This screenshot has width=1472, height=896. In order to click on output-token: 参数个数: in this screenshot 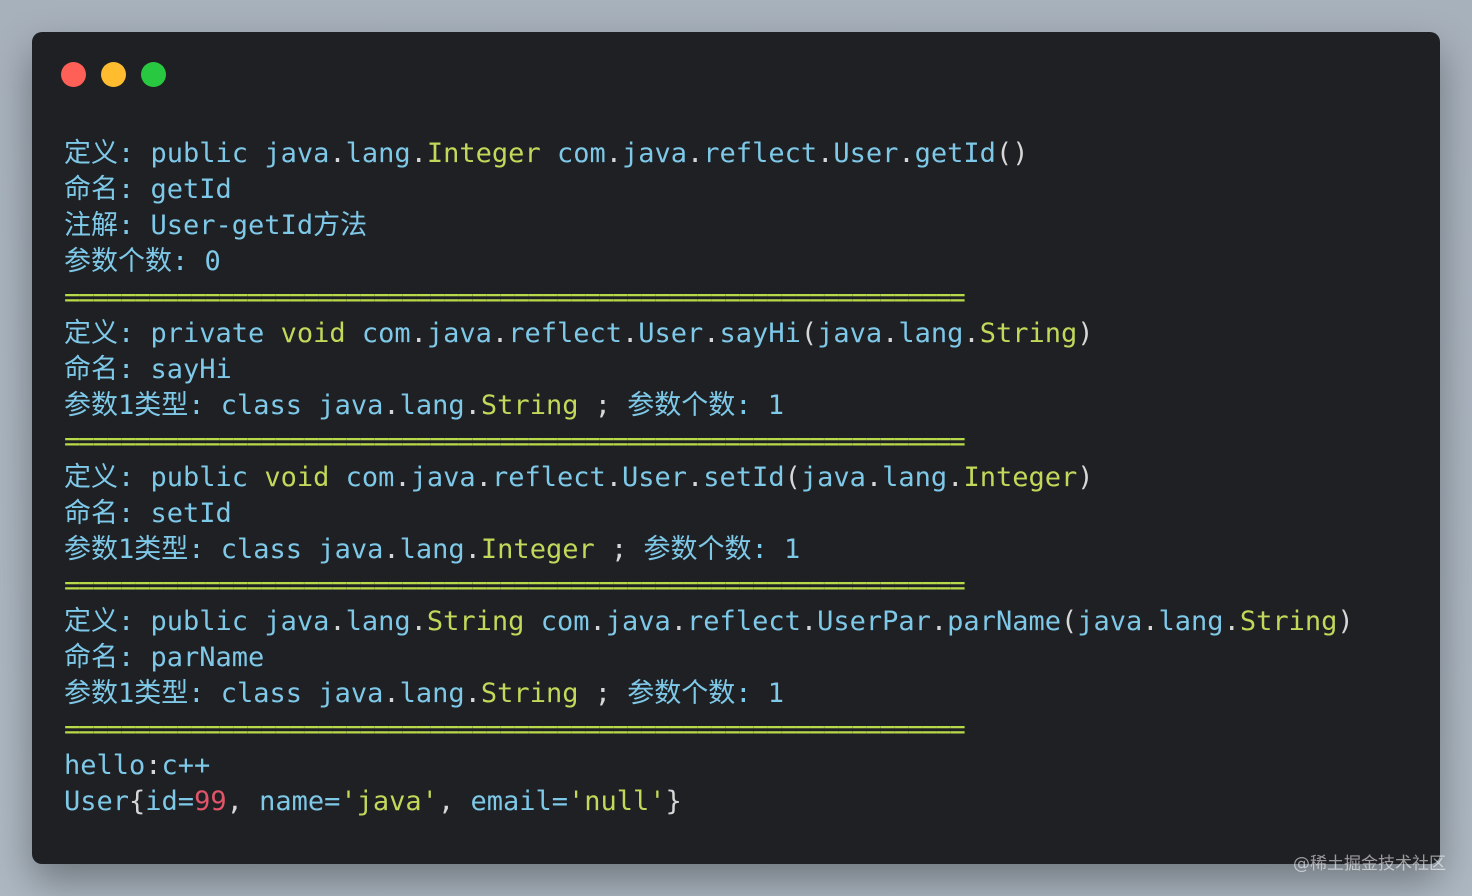, I will do `click(134, 261)`.